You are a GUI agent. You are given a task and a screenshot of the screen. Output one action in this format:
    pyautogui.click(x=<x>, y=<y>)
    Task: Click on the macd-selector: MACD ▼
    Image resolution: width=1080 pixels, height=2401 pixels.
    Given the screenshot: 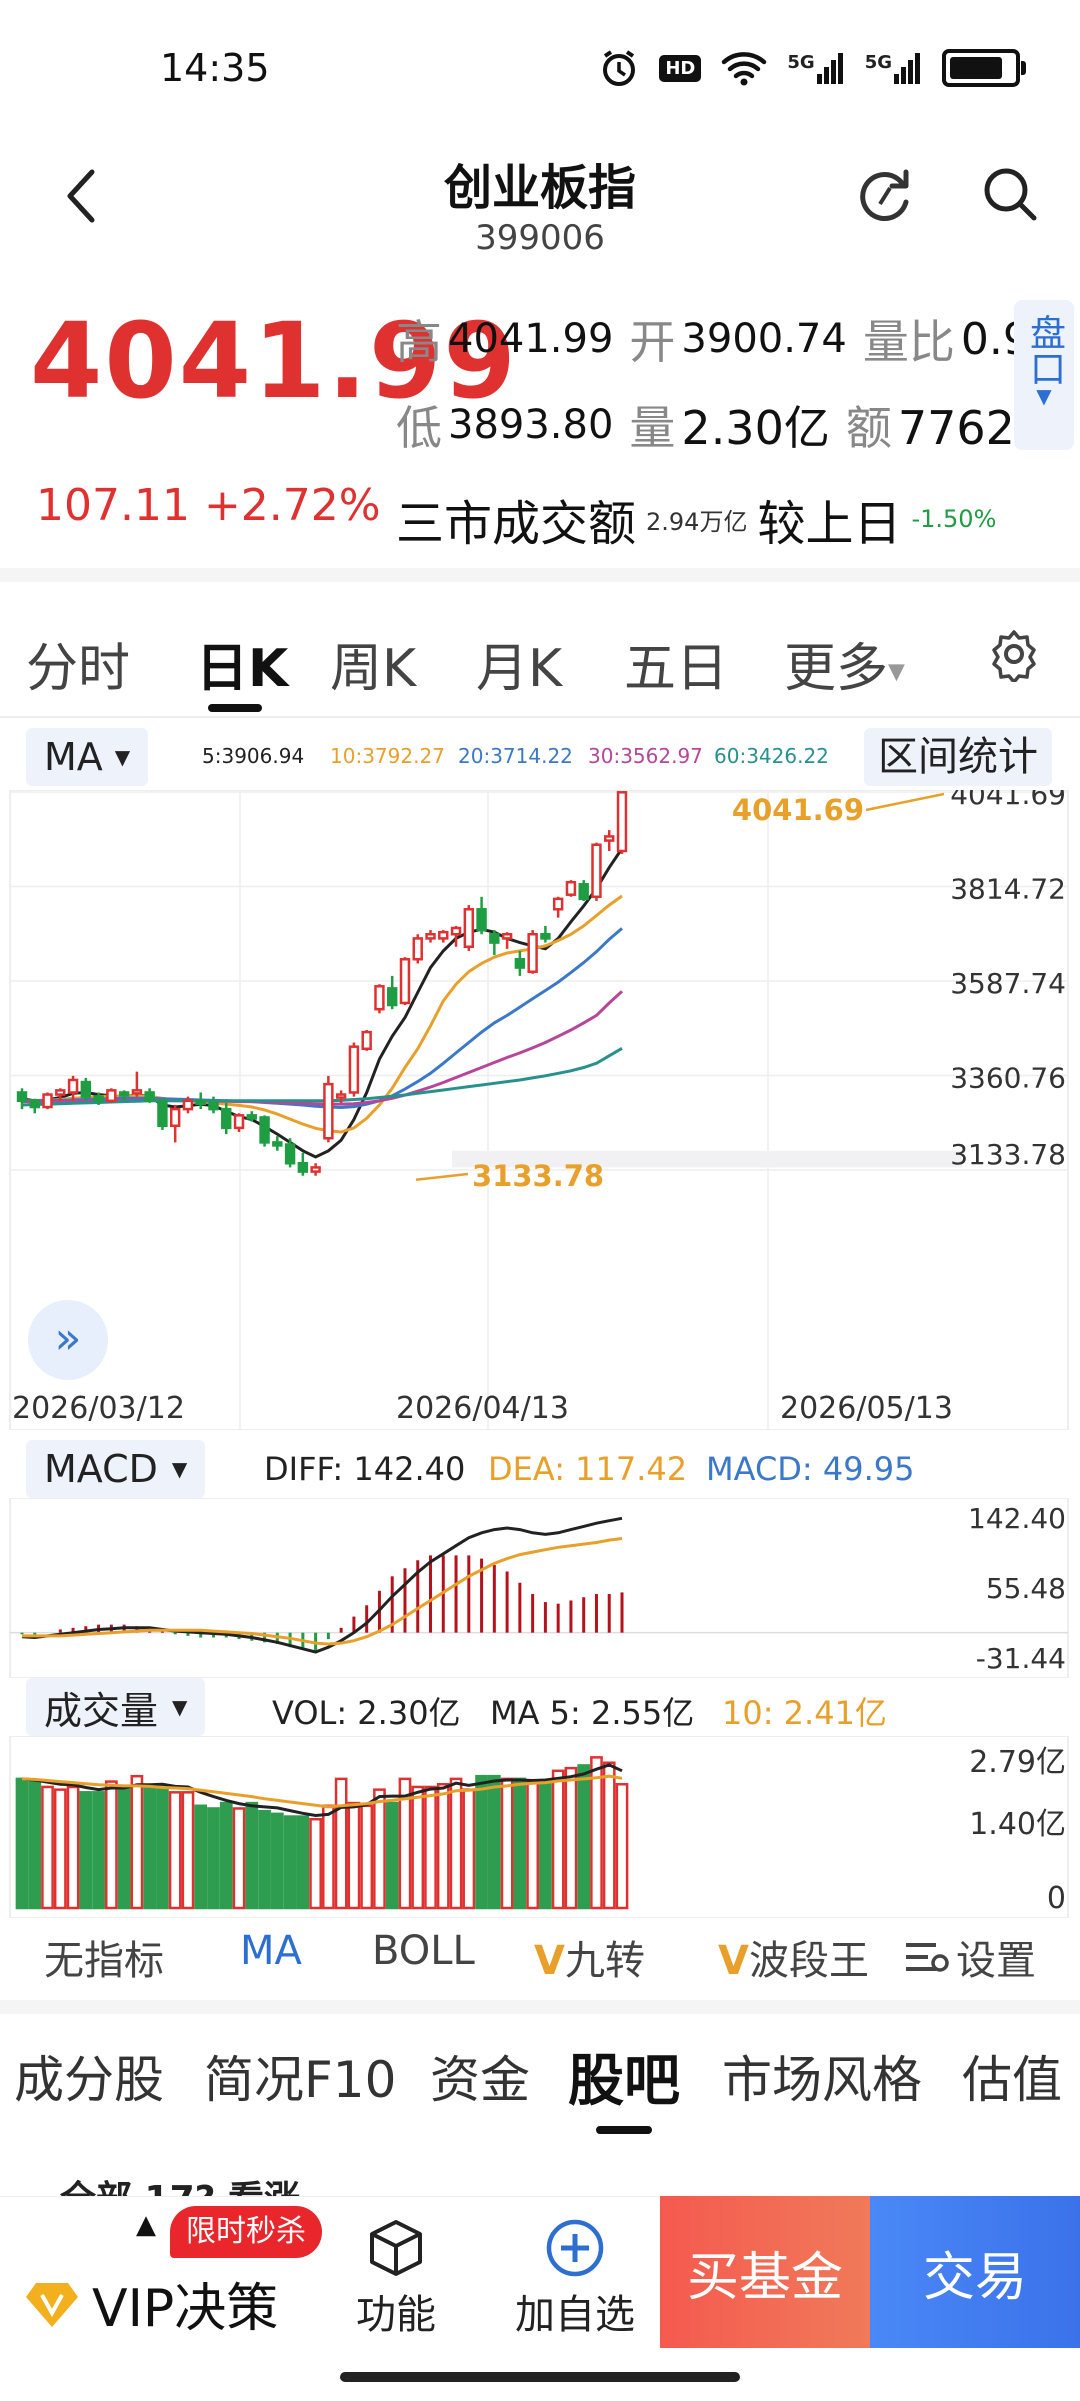 What is the action you would take?
    pyautogui.click(x=116, y=1469)
    